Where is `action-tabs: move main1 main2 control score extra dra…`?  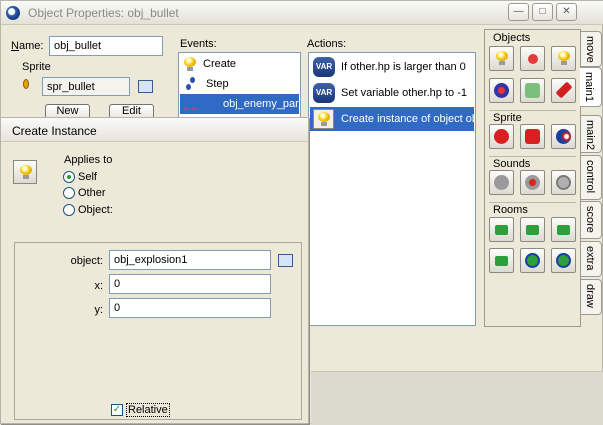 action-tabs: move main1 main2 control score extra dra… is located at coordinates (591, 227).